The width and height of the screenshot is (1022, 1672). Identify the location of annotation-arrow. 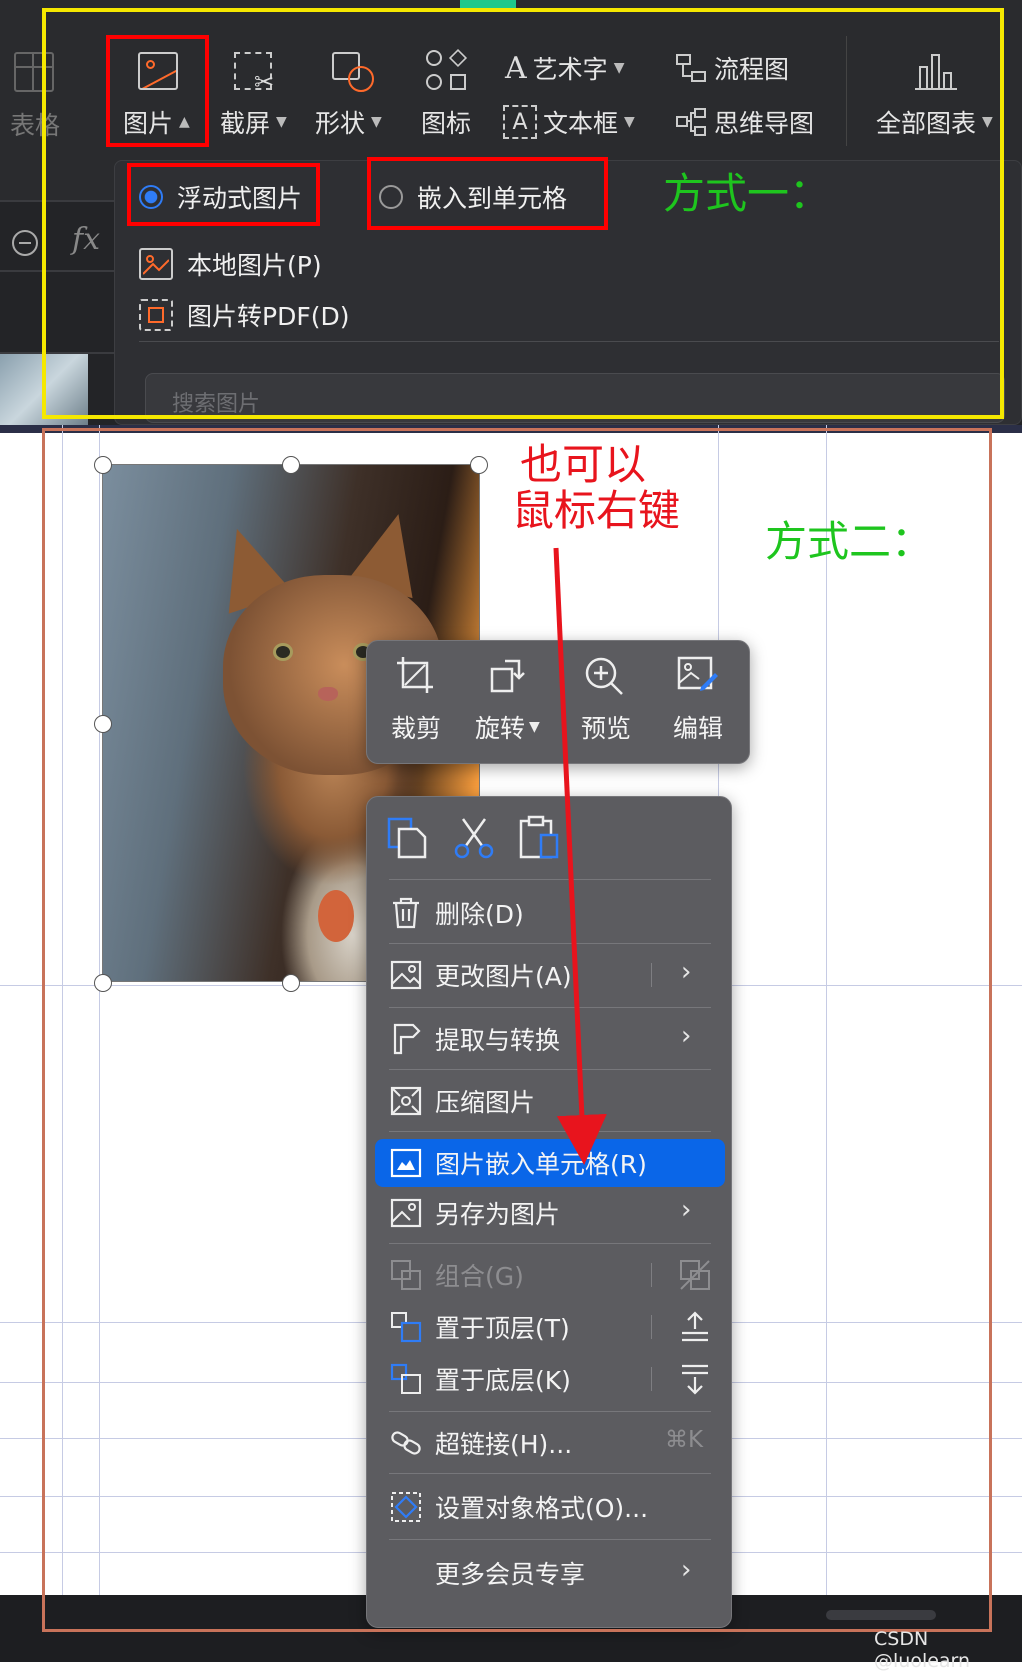
(580, 856).